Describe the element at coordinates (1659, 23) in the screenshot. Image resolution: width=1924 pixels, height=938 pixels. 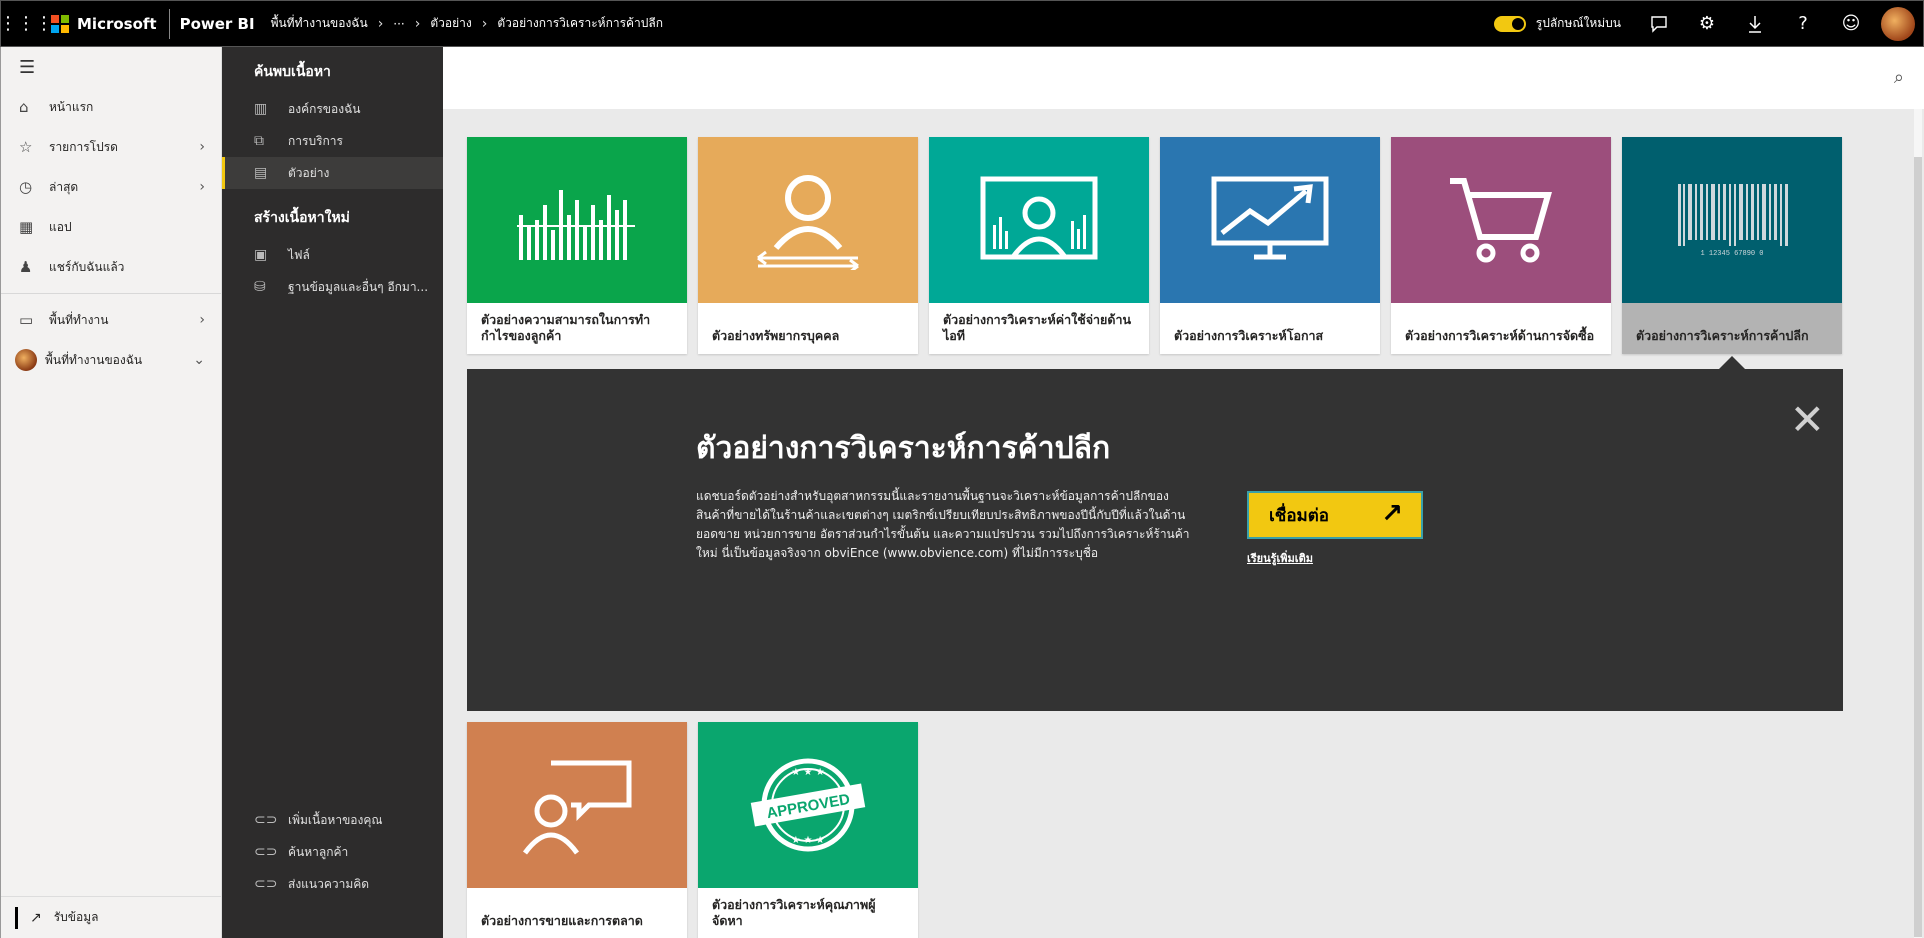
I see `feedback-icon` at that location.